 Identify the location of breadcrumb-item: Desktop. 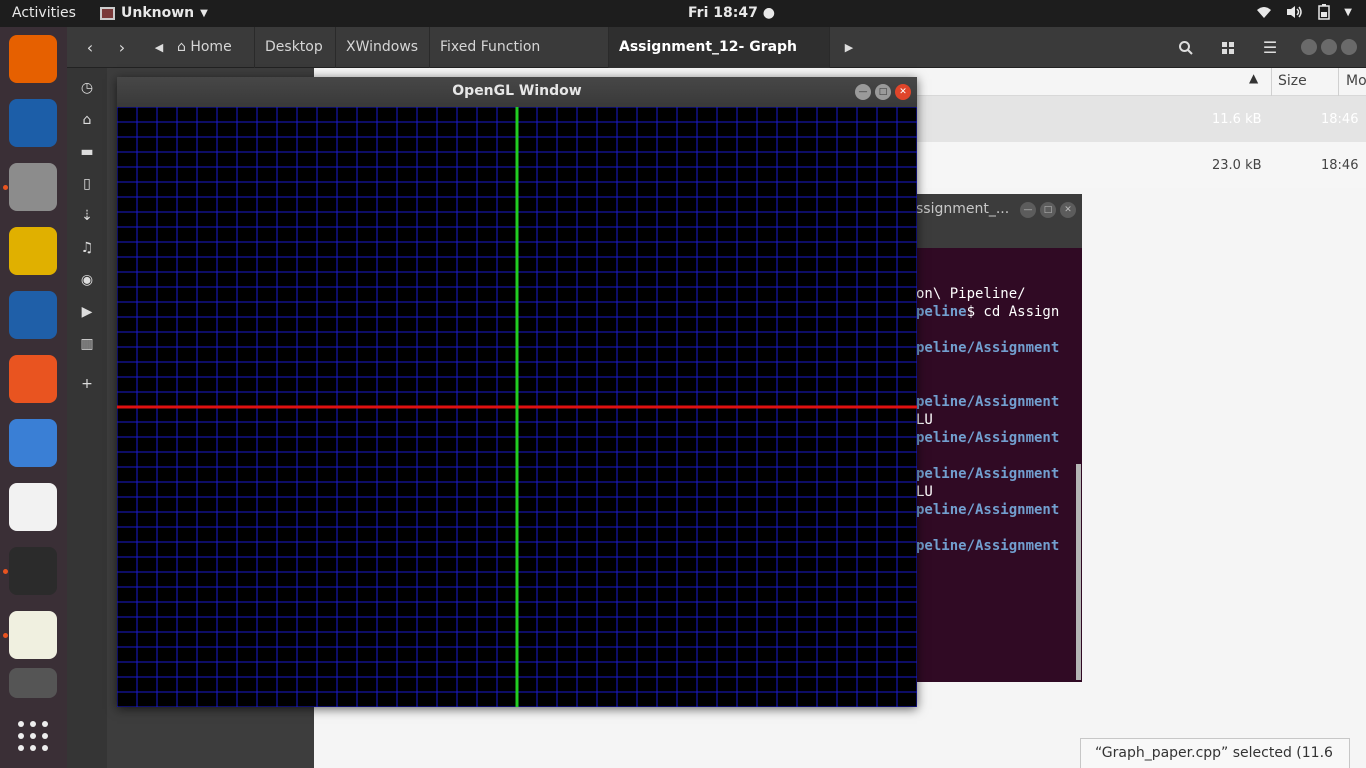
(295, 47).